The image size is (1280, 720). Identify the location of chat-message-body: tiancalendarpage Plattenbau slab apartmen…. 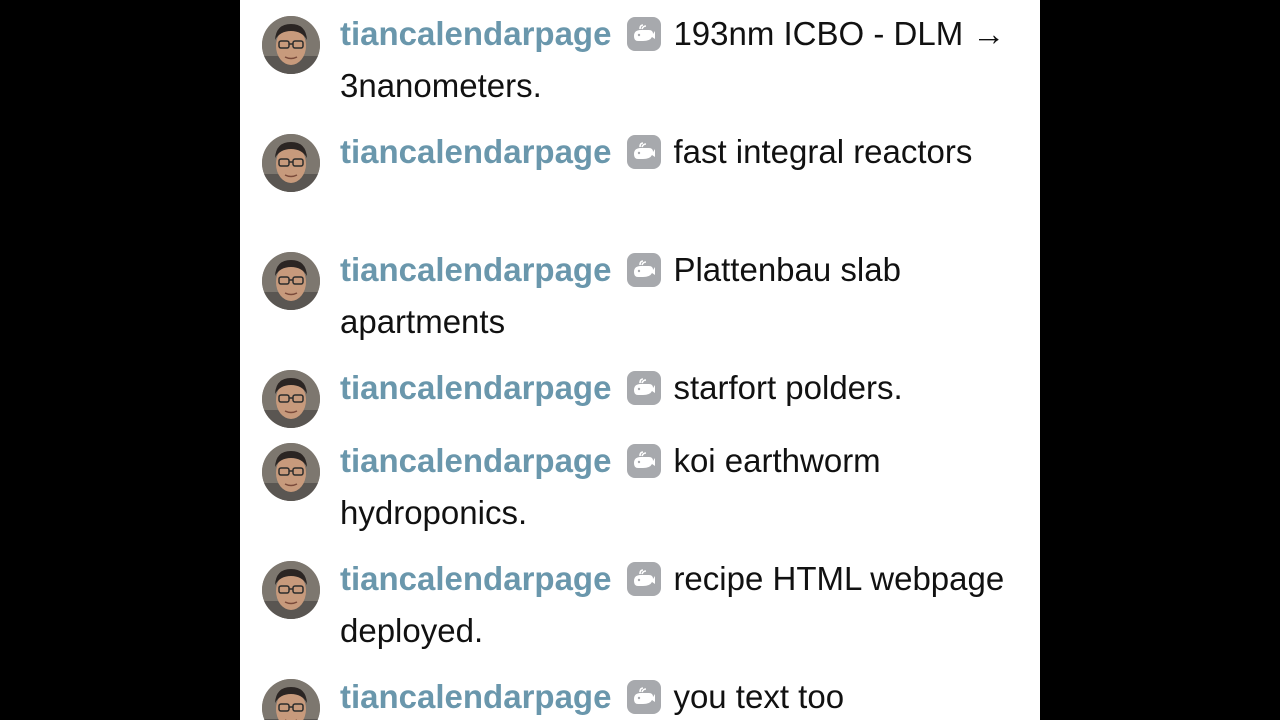
(675, 296).